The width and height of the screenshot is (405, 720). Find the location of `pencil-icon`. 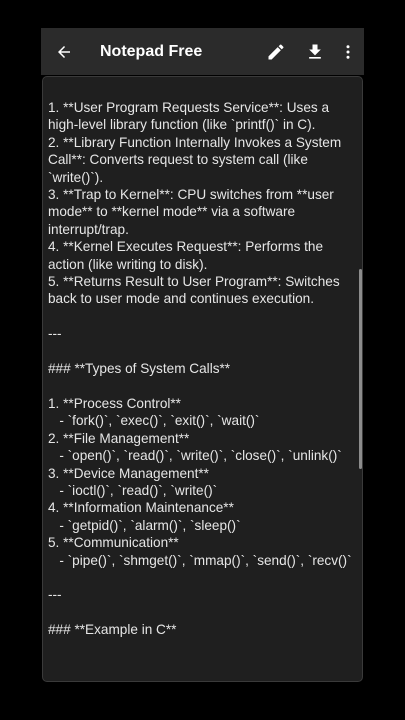

pencil-icon is located at coordinates (276, 51).